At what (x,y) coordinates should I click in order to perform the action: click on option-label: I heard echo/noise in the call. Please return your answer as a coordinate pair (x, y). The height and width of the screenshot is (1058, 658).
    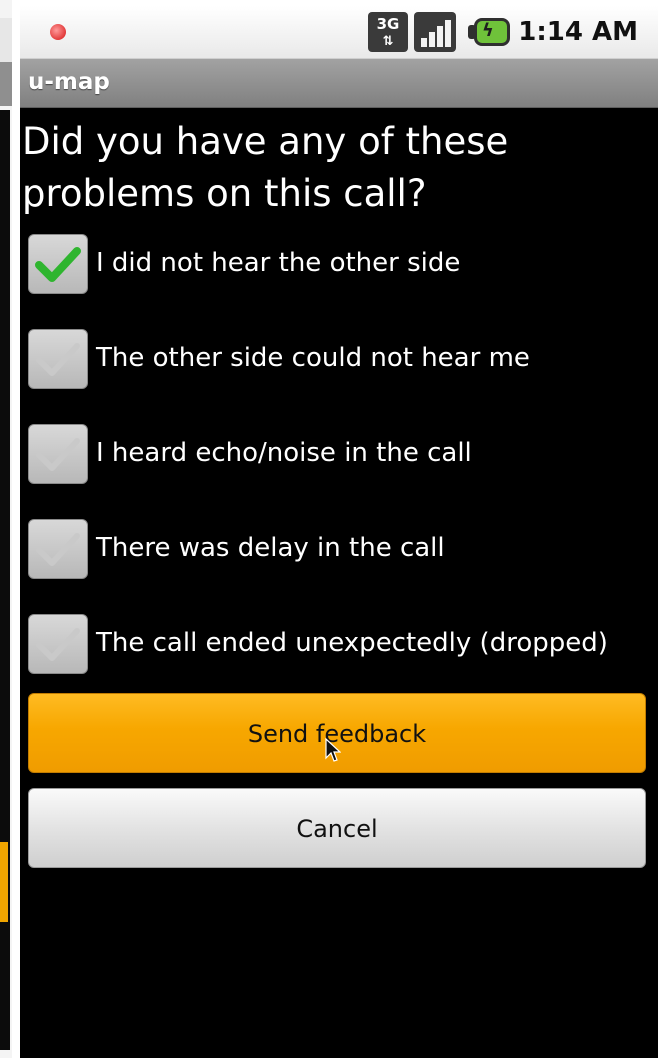
    Looking at the image, I should click on (284, 453).